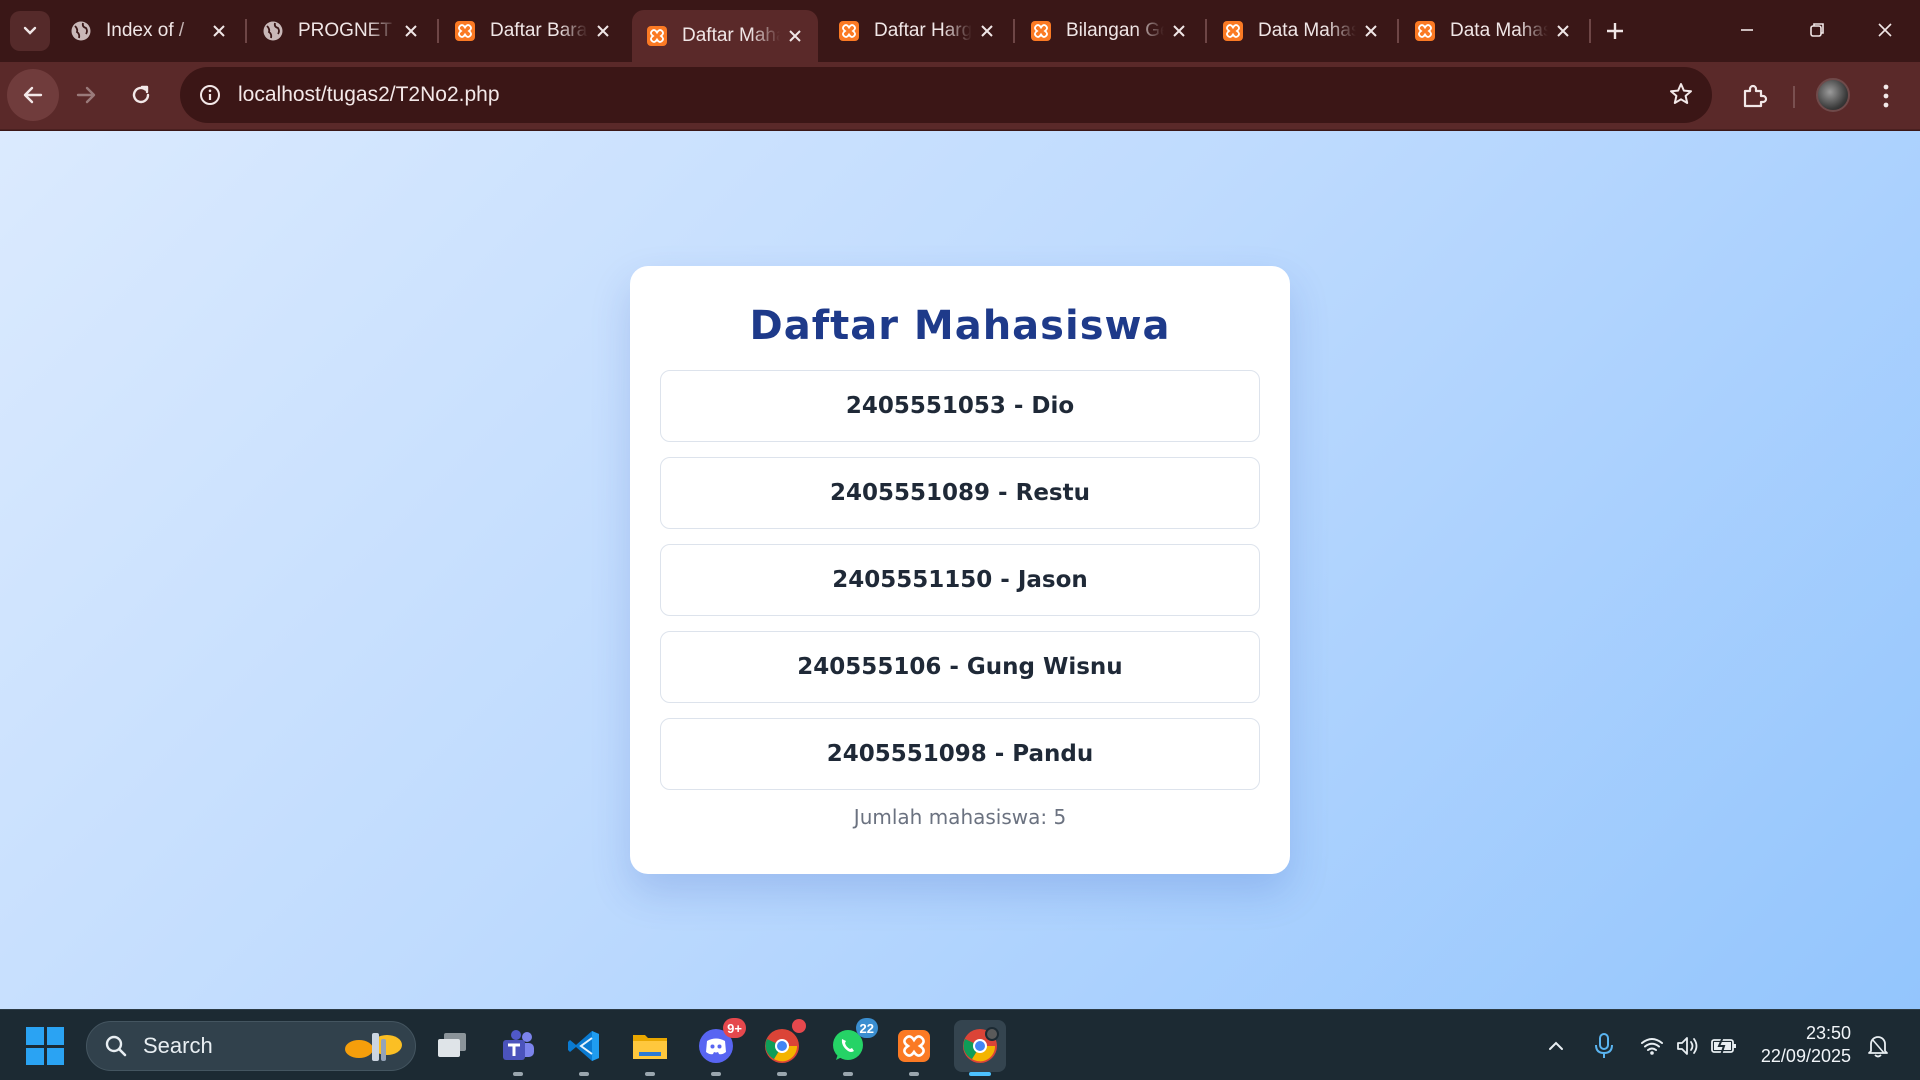 The image size is (1920, 1080). I want to click on browser-tab: Daftar Barang, so click(533, 31).